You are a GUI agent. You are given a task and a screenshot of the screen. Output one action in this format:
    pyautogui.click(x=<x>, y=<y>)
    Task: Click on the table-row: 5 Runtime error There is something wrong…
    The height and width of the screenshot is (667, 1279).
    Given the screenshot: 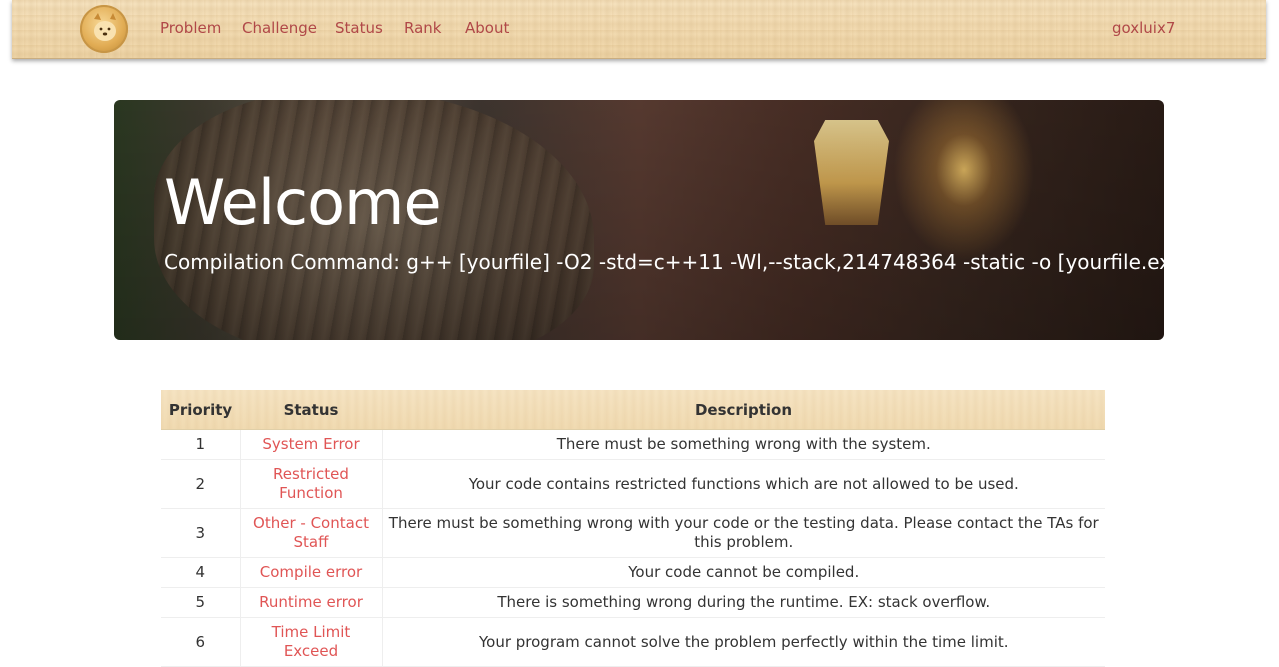 What is the action you would take?
    pyautogui.click(x=633, y=602)
    